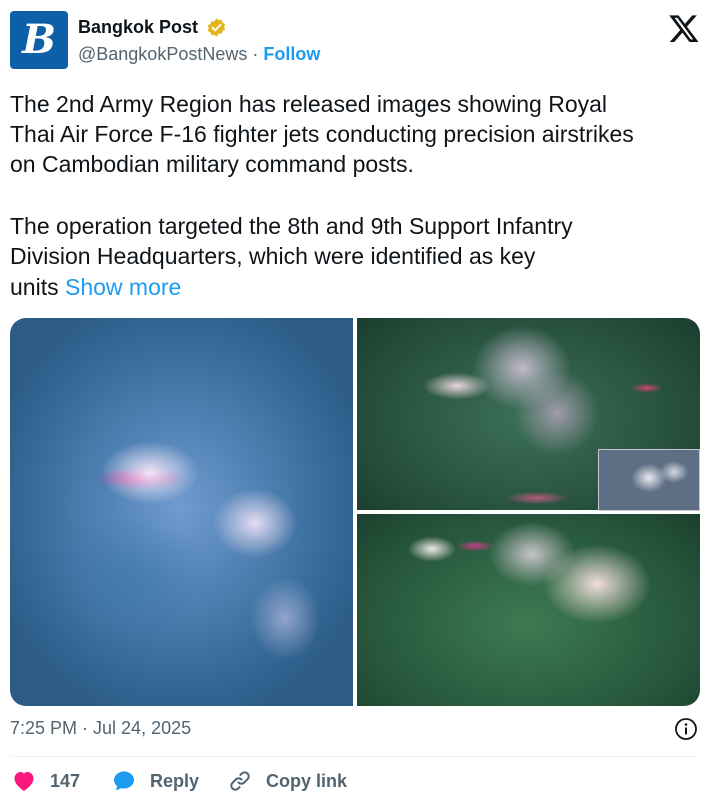 Image resolution: width=712 pixels, height=794 pixels. Describe the element at coordinates (307, 780) in the screenshot. I see `copy-link-label: Copy link` at that location.